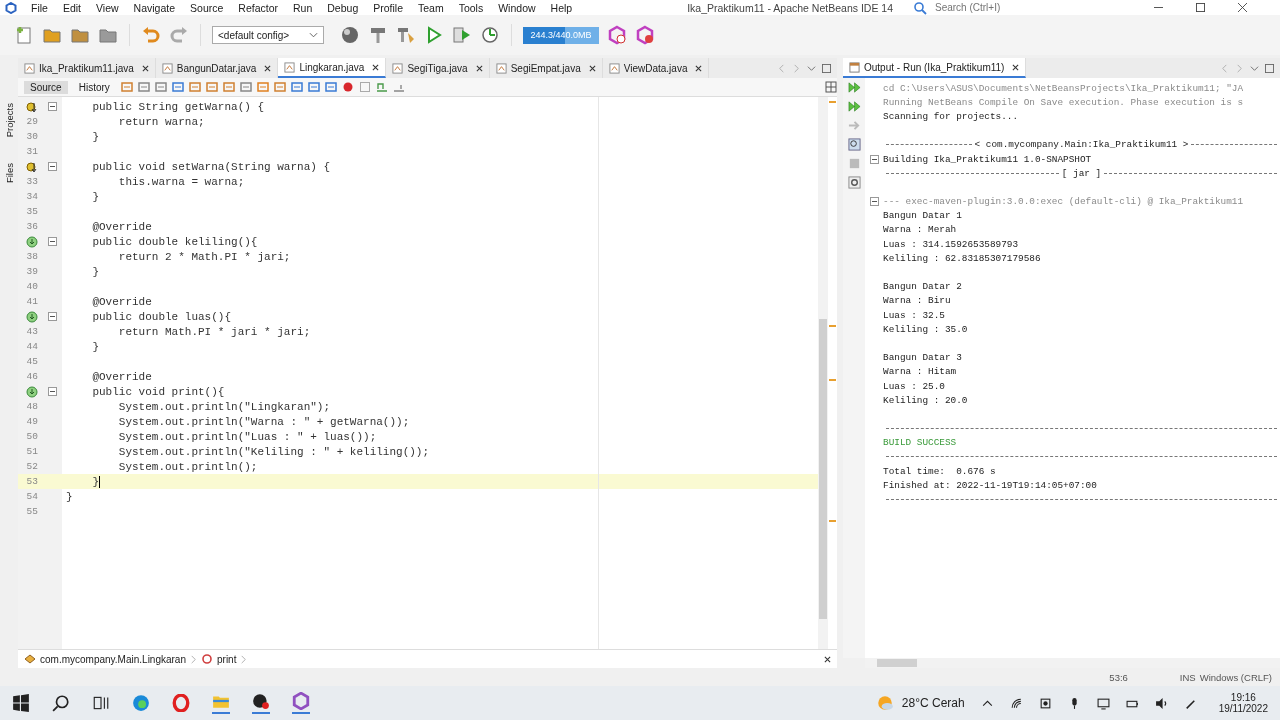  I want to click on globe-icon, so click(350, 35).